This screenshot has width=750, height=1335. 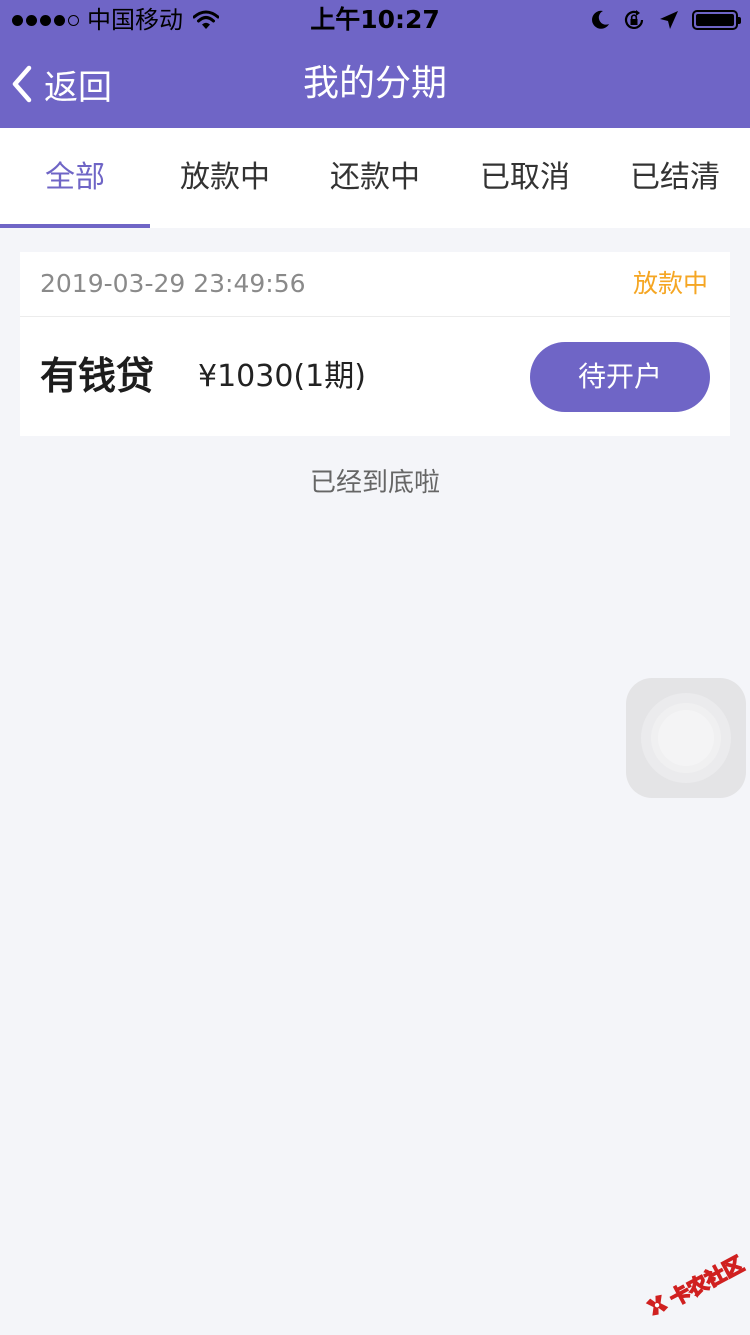 I want to click on assistive-touch-ring, so click(x=686, y=738).